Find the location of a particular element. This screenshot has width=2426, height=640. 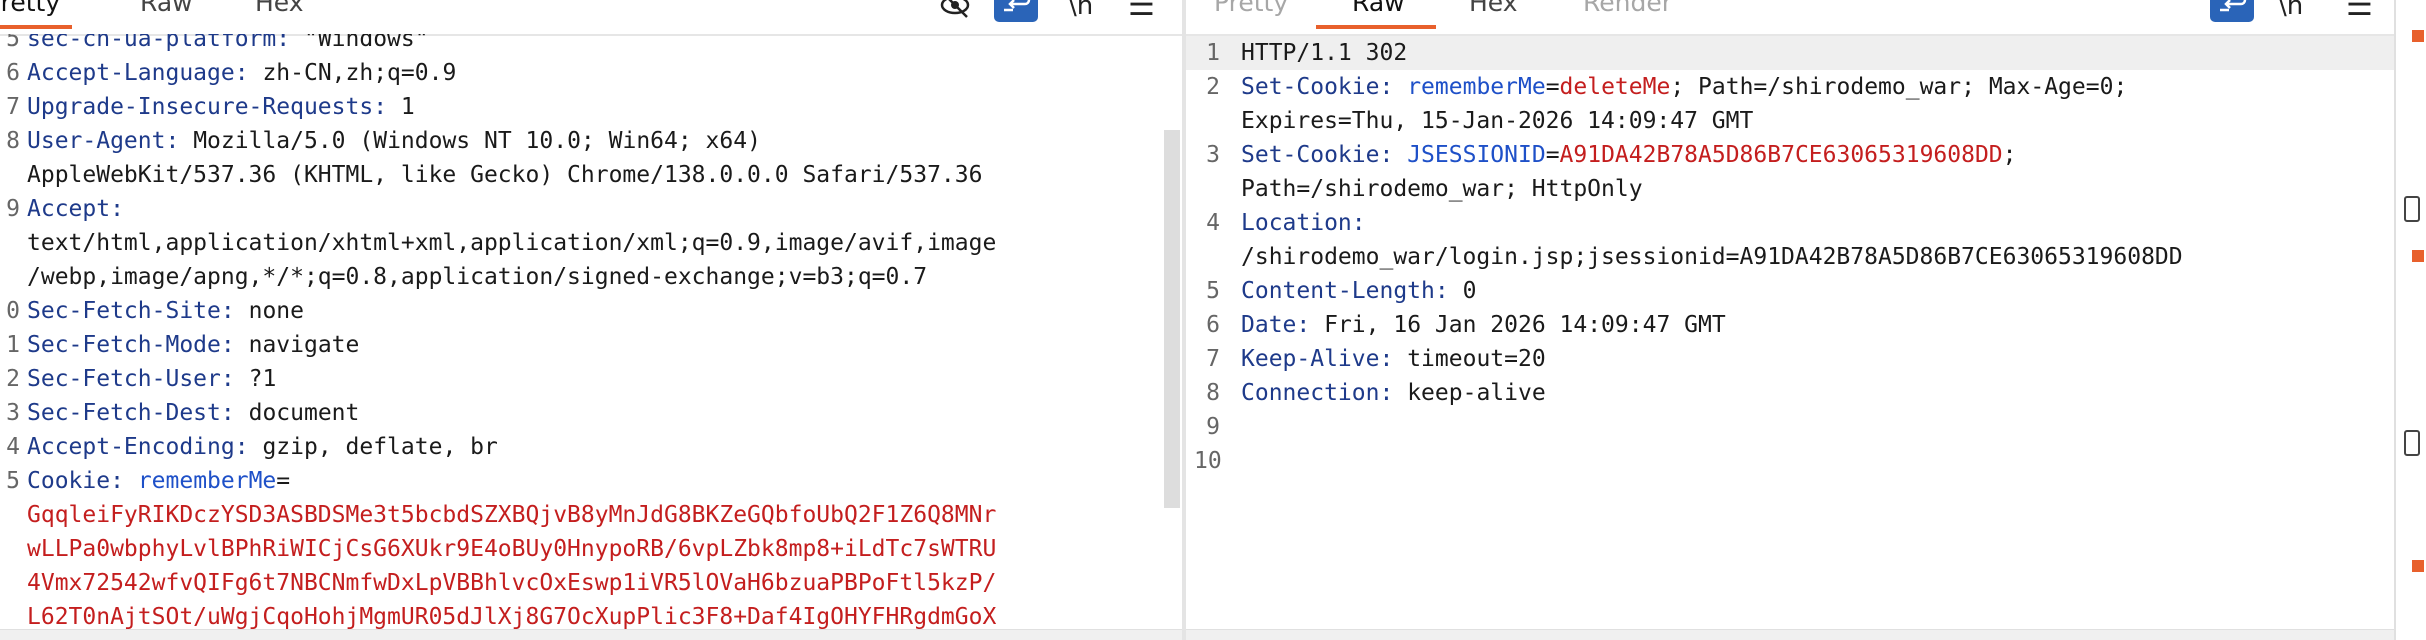

response-horizontal-scrollbar is located at coordinates (1790, 634).